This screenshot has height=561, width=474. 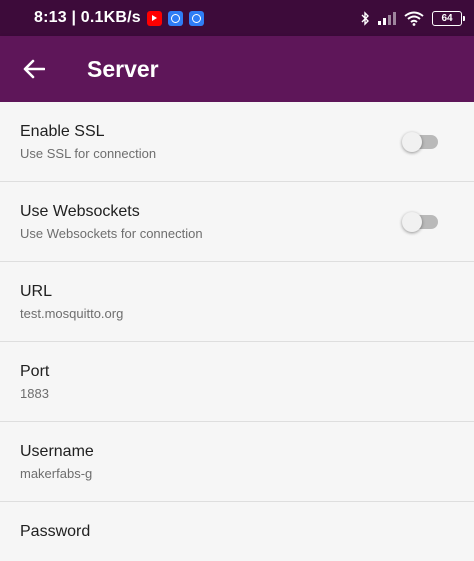 I want to click on battery-level: 64, so click(x=447, y=18).